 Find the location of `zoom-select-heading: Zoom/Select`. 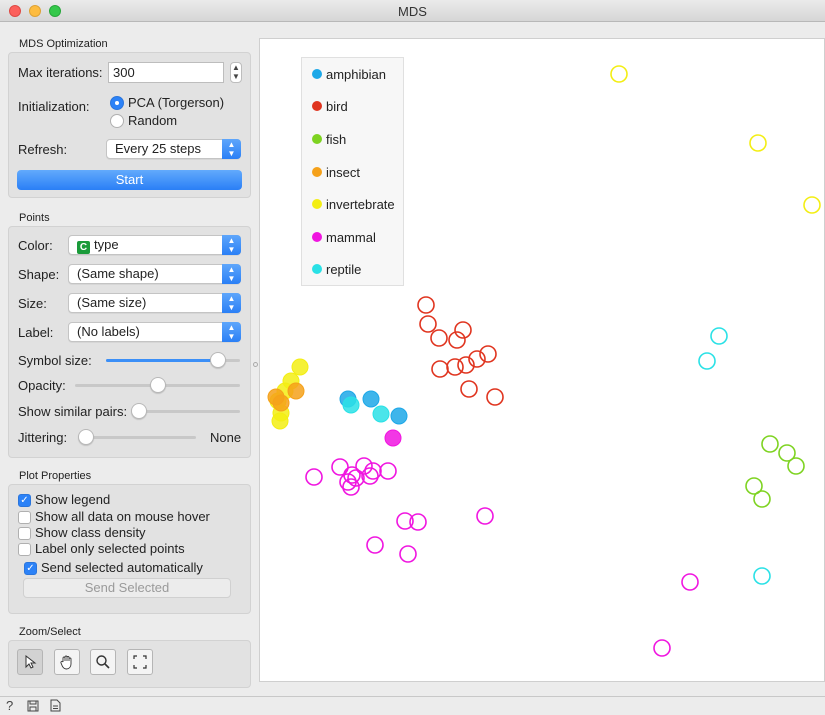

zoom-select-heading: Zoom/Select is located at coordinates (50, 632).